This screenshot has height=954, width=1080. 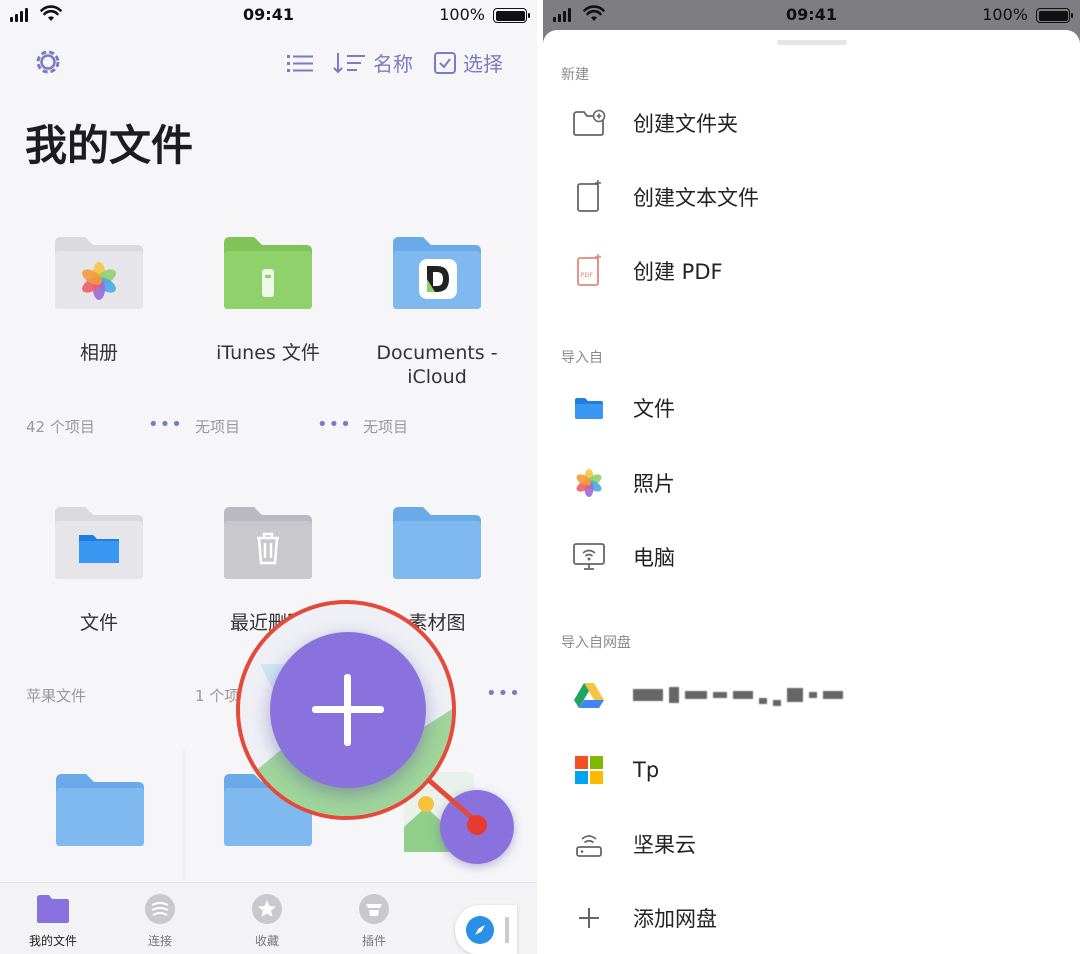 I want to click on option-label: 电脑, so click(x=654, y=558).